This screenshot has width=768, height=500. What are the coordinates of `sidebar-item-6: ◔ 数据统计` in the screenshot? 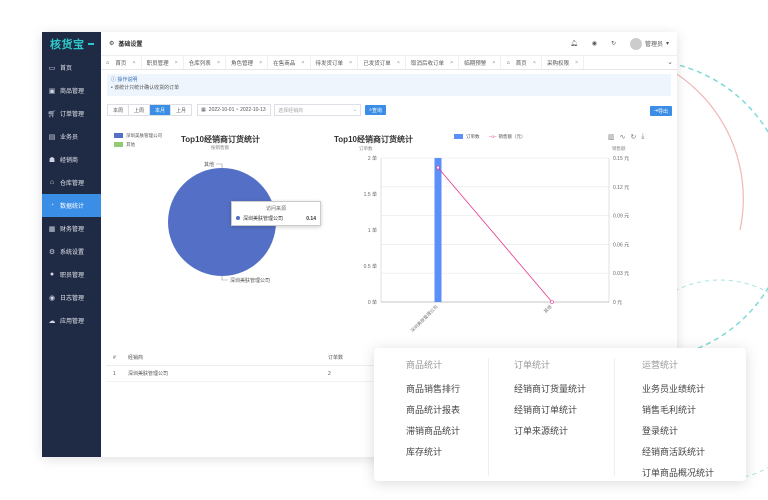 It's located at (71, 205).